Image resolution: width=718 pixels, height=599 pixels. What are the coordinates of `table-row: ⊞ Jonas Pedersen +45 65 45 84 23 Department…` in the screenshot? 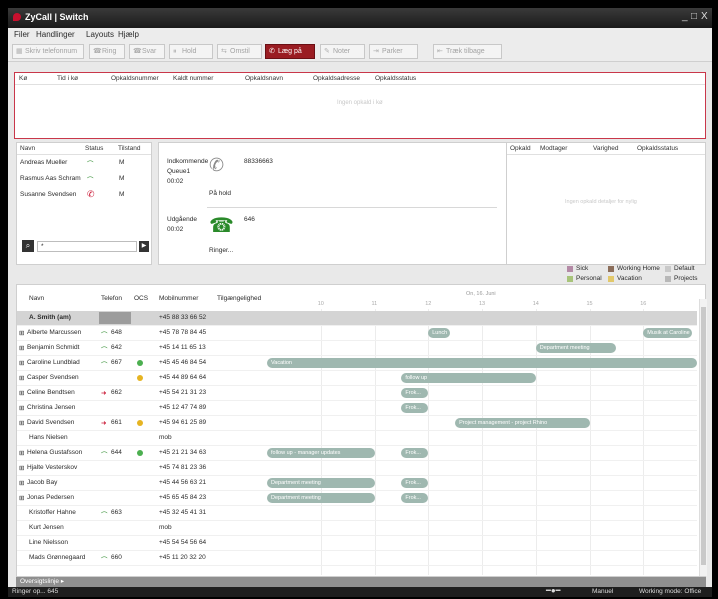 It's located at (357, 498).